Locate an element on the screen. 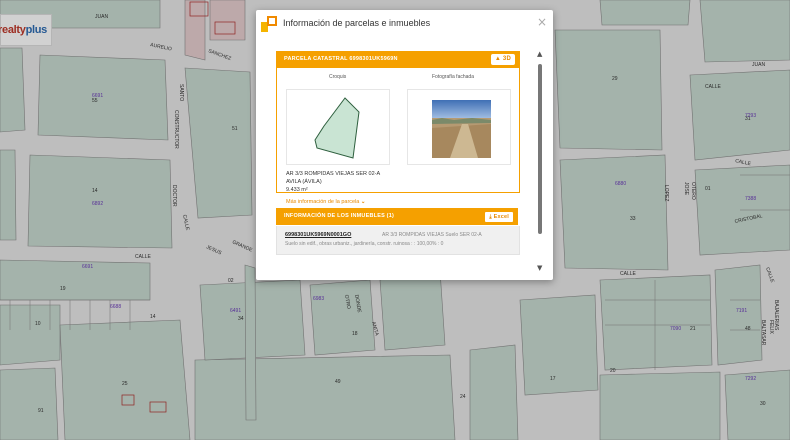 The image size is (790, 440). cadastral-ref-link: 6998301UK5969N0001GO is located at coordinates (318, 235).